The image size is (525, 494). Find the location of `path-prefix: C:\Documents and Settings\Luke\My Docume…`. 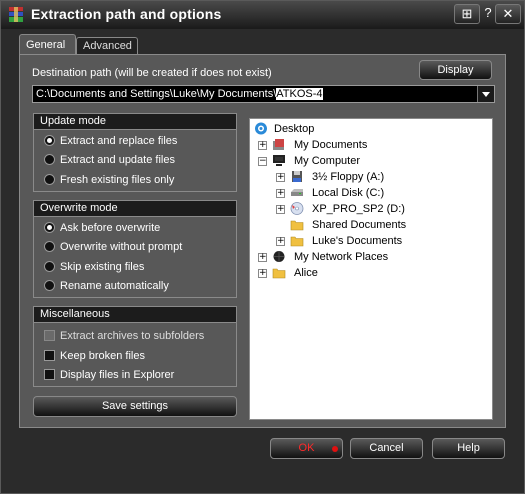

path-prefix: C:\Documents and Settings\Luke\My Docume… is located at coordinates (156, 94).